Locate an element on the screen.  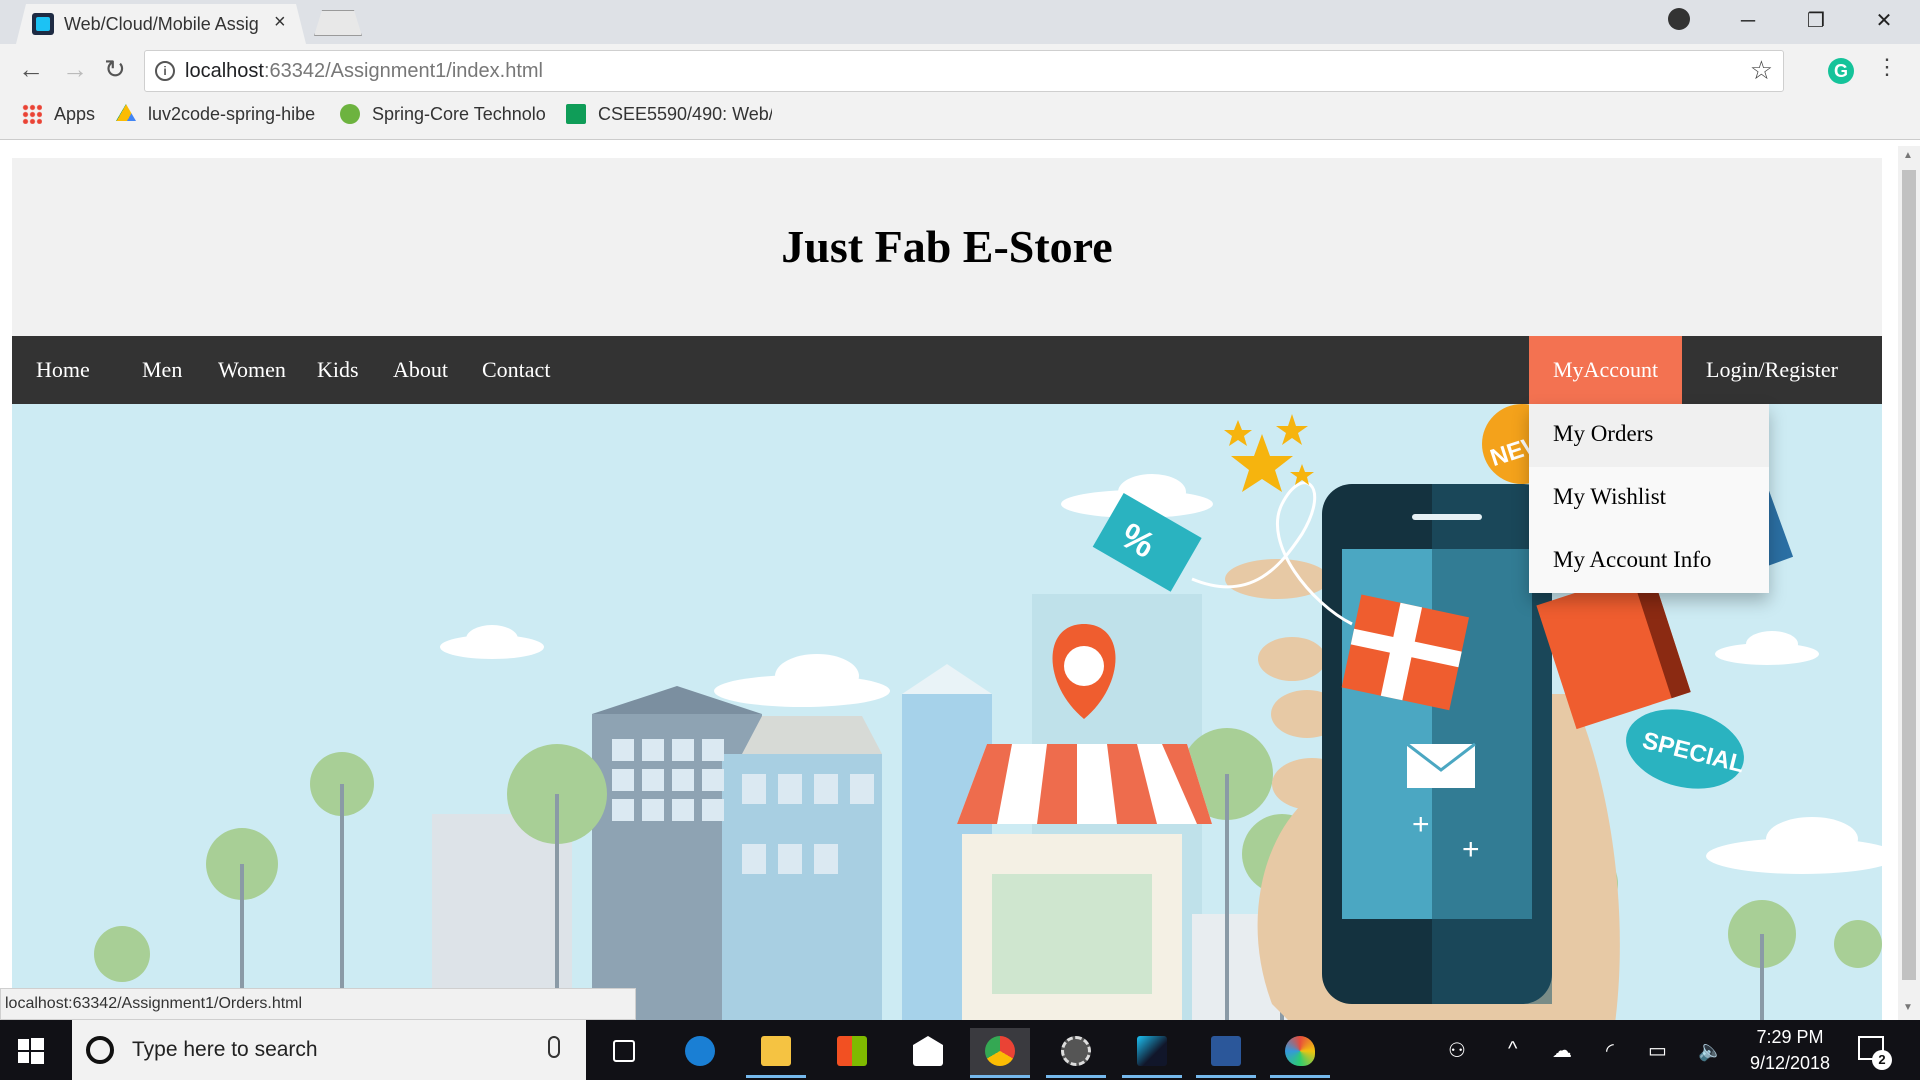
nav-contact: Contact is located at coordinates (516, 370).